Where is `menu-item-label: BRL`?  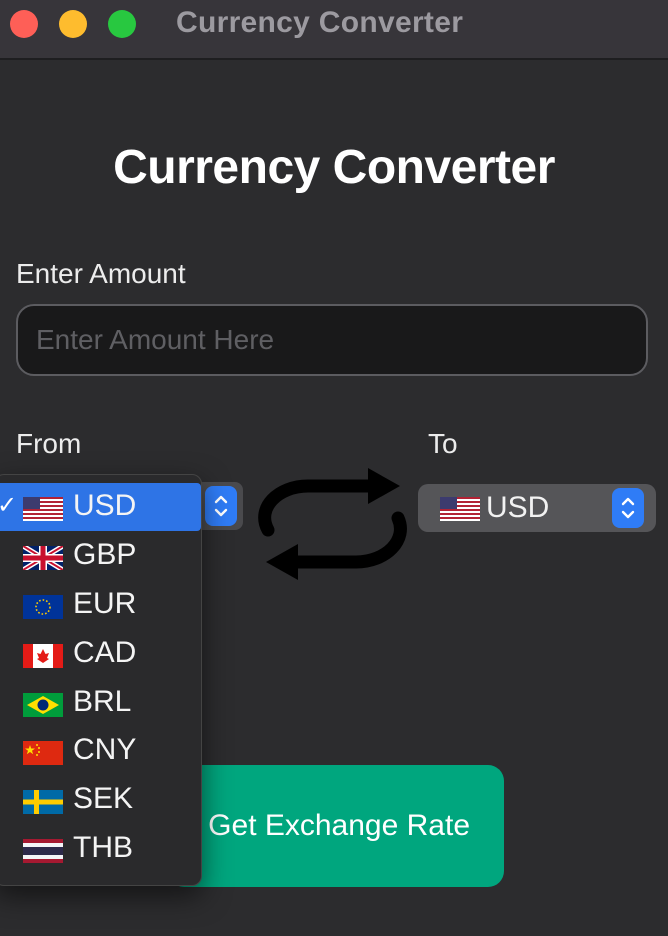
menu-item-label: BRL is located at coordinates (102, 701).